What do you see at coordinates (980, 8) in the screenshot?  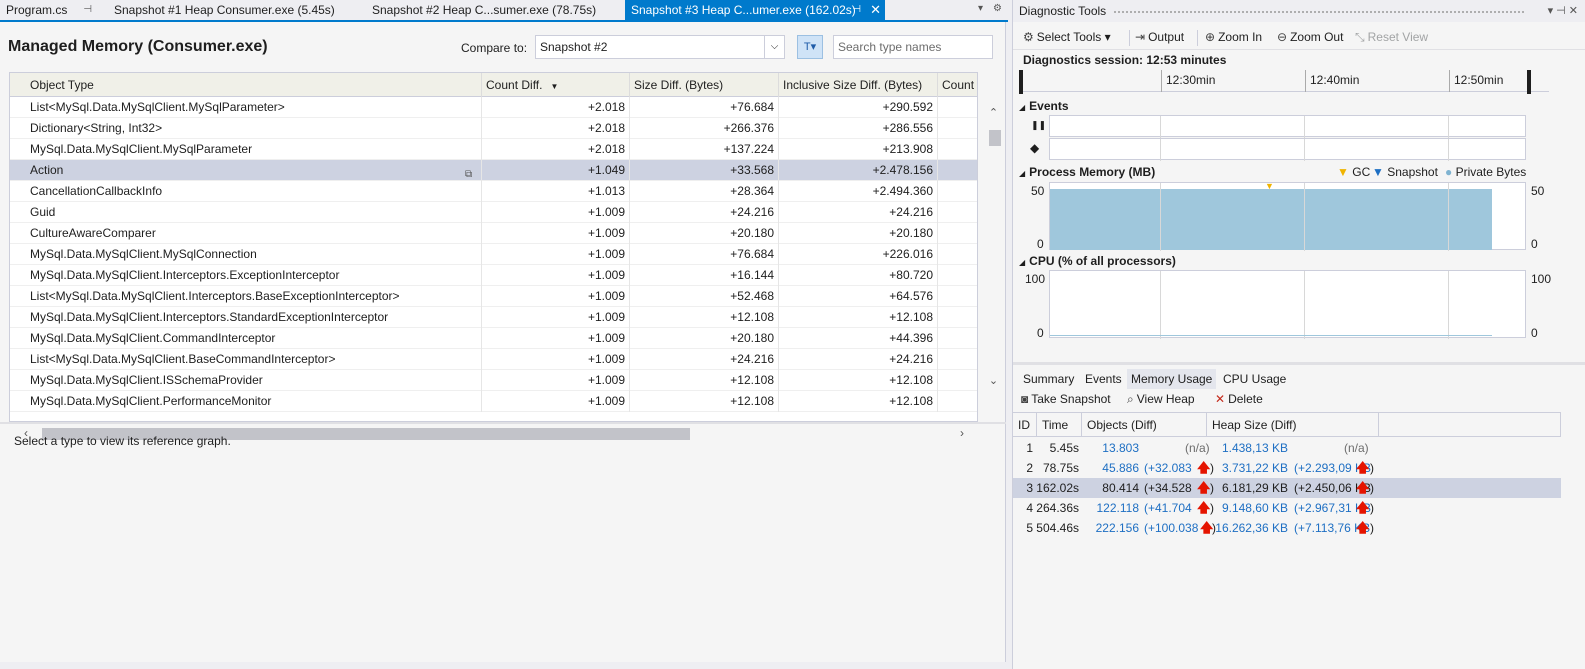 I see `tab-list-dropdown-icon: ▾` at bounding box center [980, 8].